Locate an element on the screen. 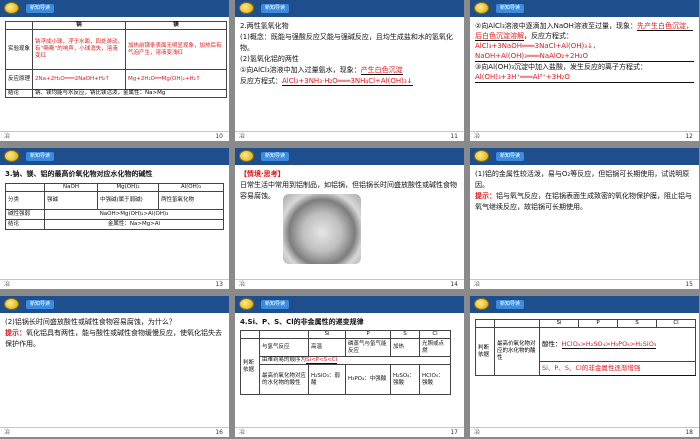 Image resolution: width=700 pixels, height=439 pixels. slide-number: 18 is located at coordinates (689, 432).